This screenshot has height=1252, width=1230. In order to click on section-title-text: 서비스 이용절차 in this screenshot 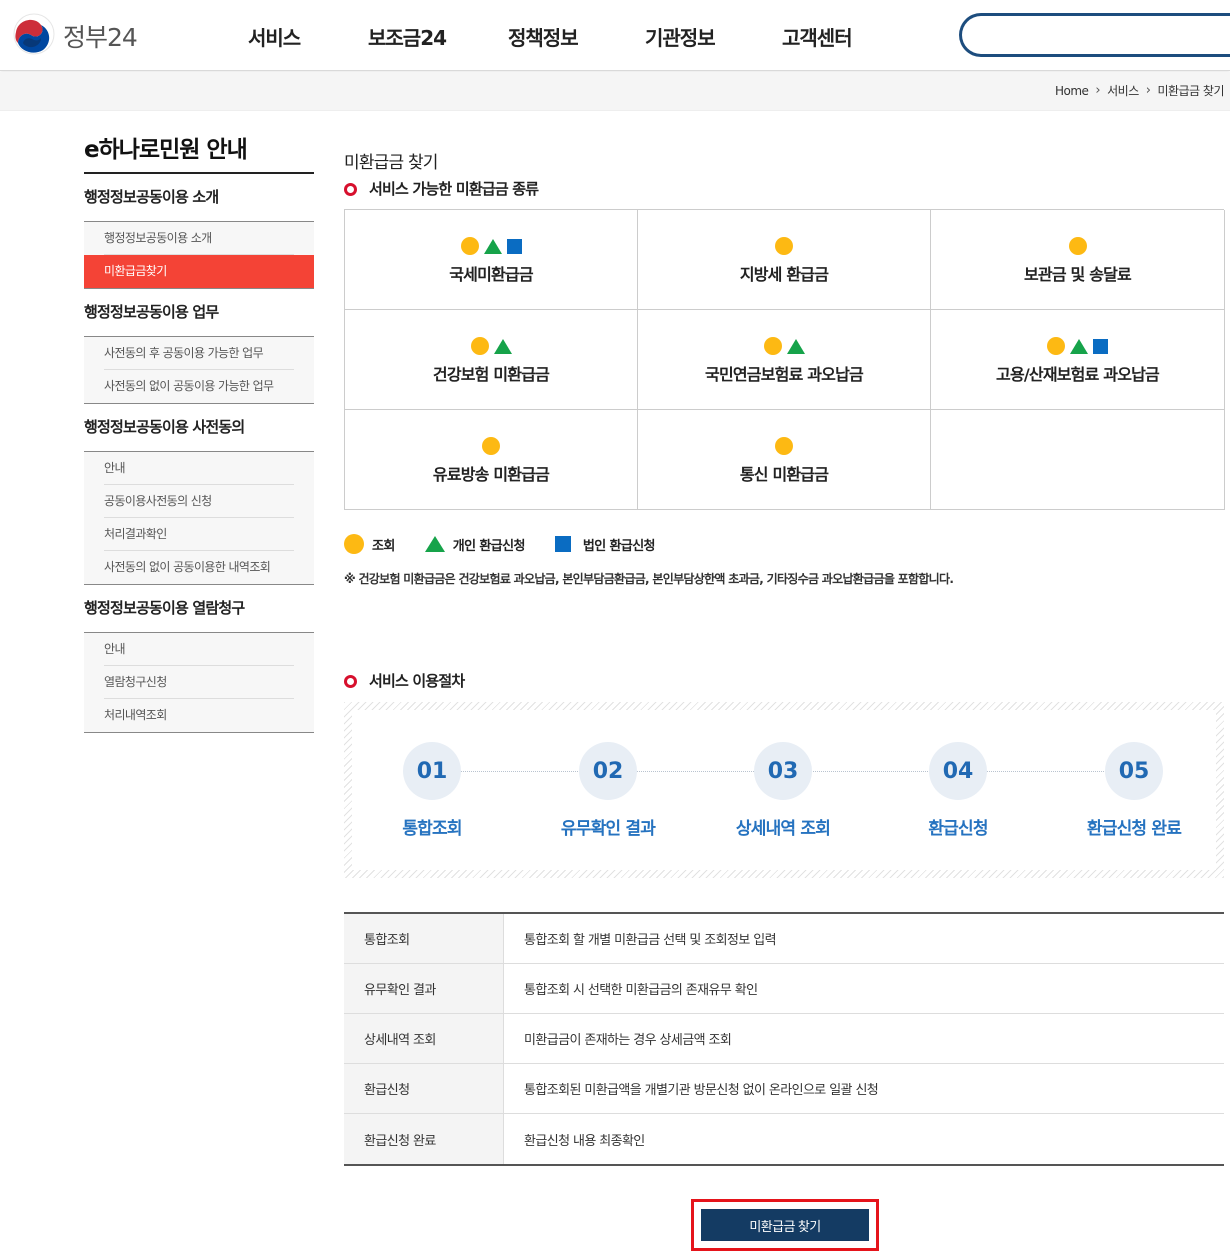, I will do `click(417, 680)`.